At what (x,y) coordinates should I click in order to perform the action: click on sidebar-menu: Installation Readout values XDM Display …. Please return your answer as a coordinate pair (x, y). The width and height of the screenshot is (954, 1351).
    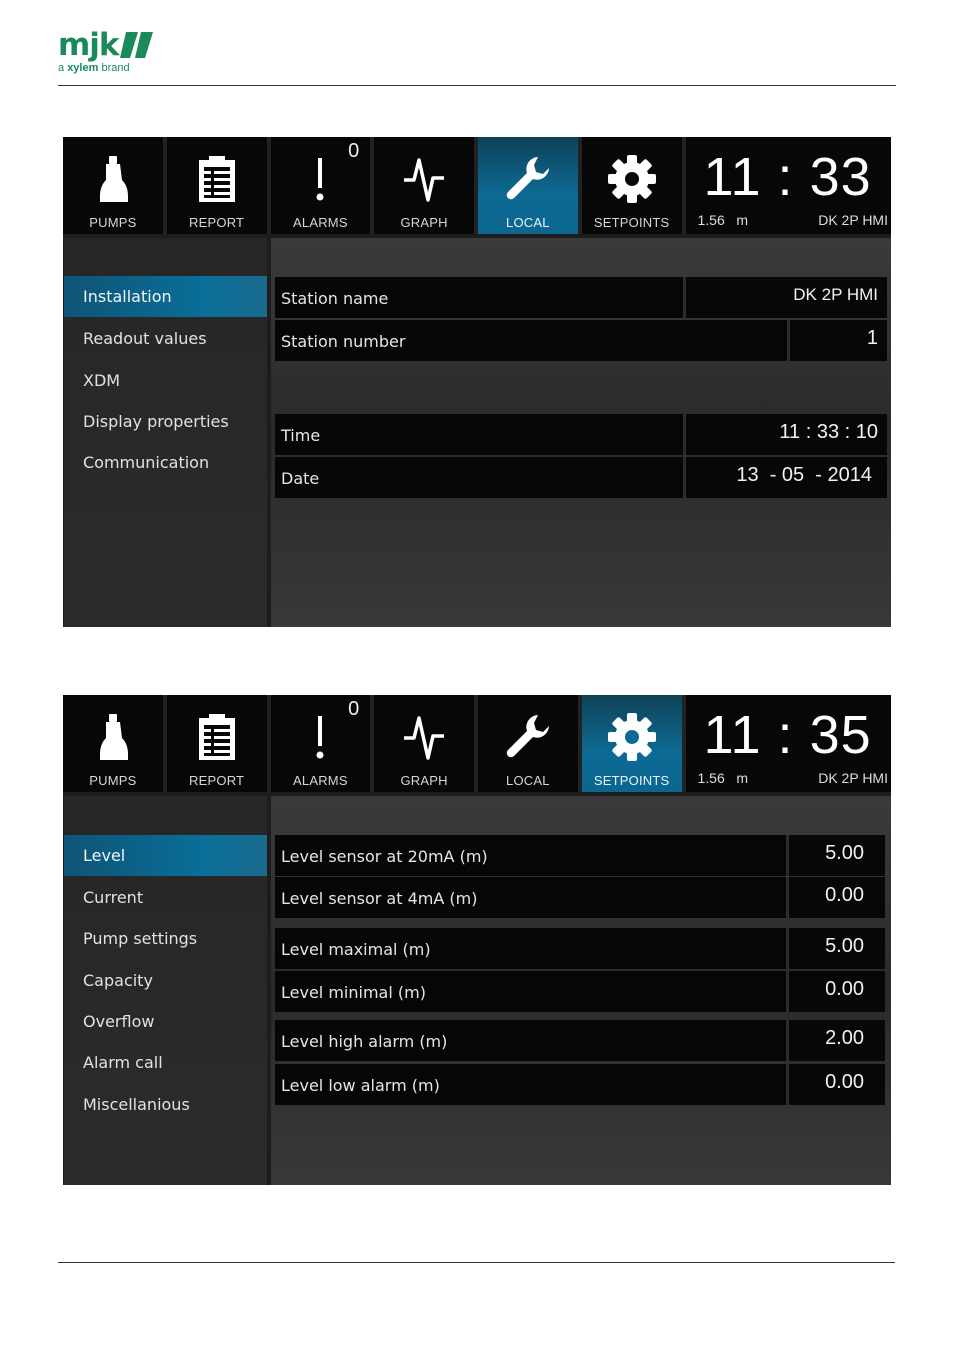
    Looking at the image, I should click on (165, 432).